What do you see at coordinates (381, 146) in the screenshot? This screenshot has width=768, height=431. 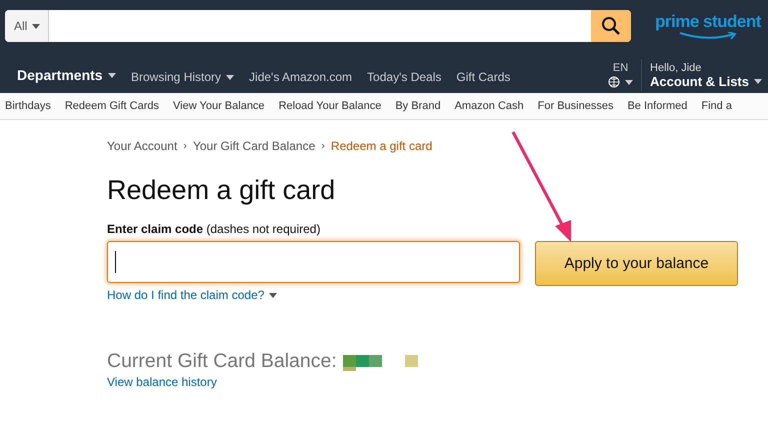 I see `current-page-label: Redeem a gift card` at bounding box center [381, 146].